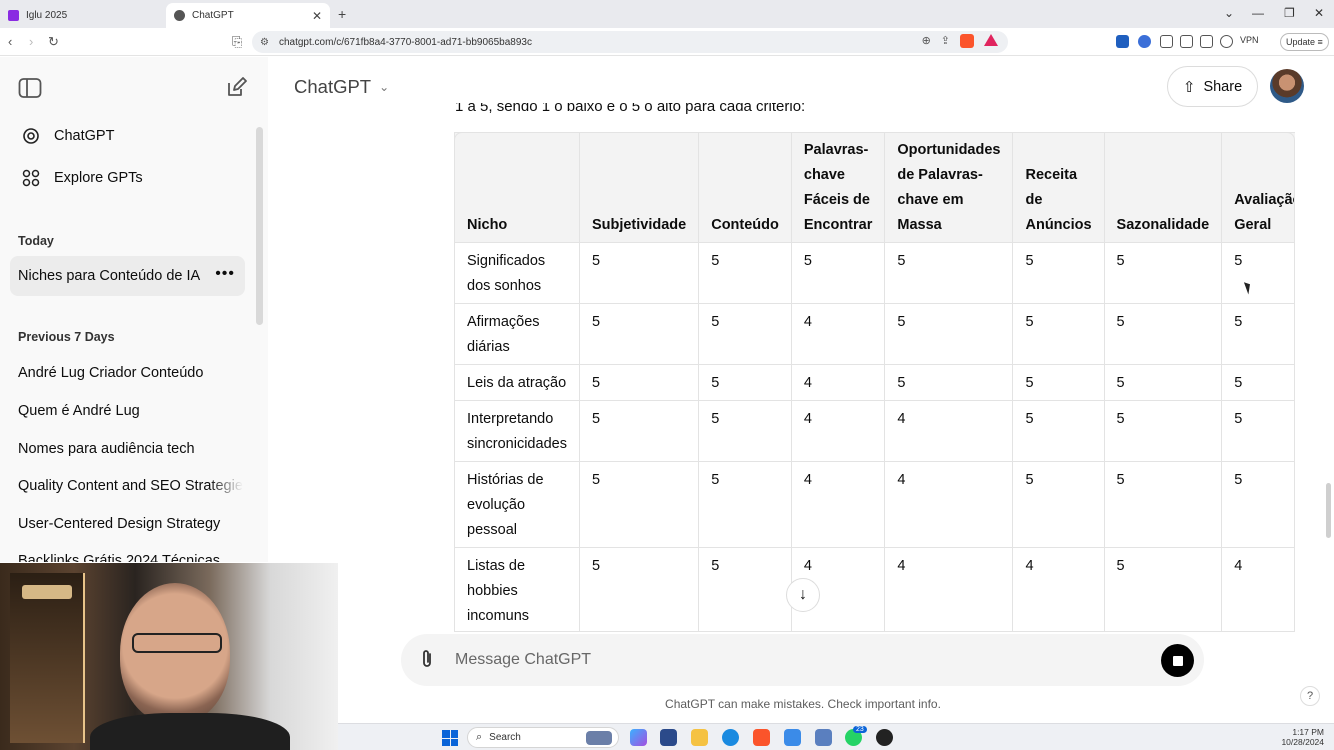  What do you see at coordinates (543, 737) in the screenshot?
I see `taskbar-search: ⌕ Search` at bounding box center [543, 737].